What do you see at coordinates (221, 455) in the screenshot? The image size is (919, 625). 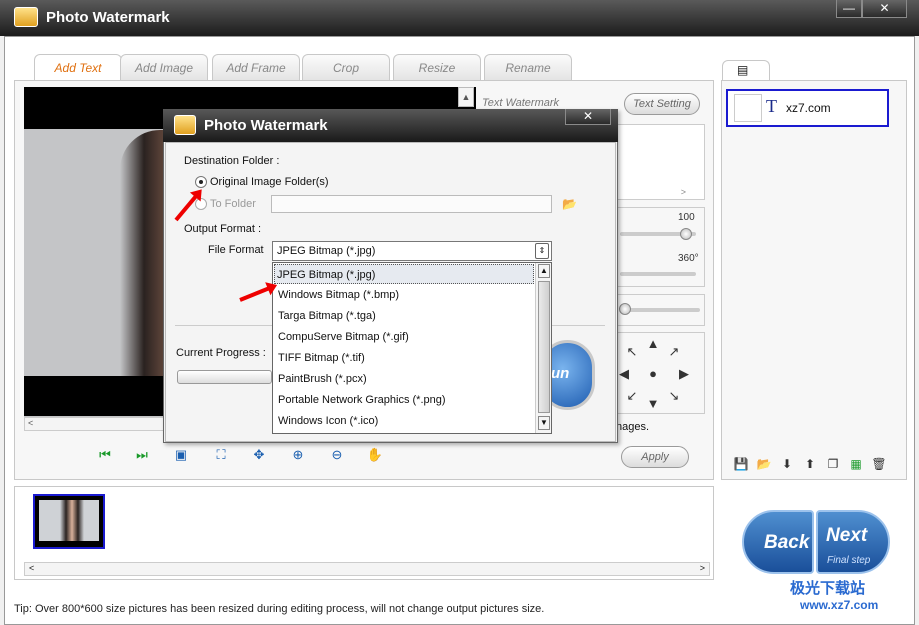 I see `actual-size-icon: ⛶` at bounding box center [221, 455].